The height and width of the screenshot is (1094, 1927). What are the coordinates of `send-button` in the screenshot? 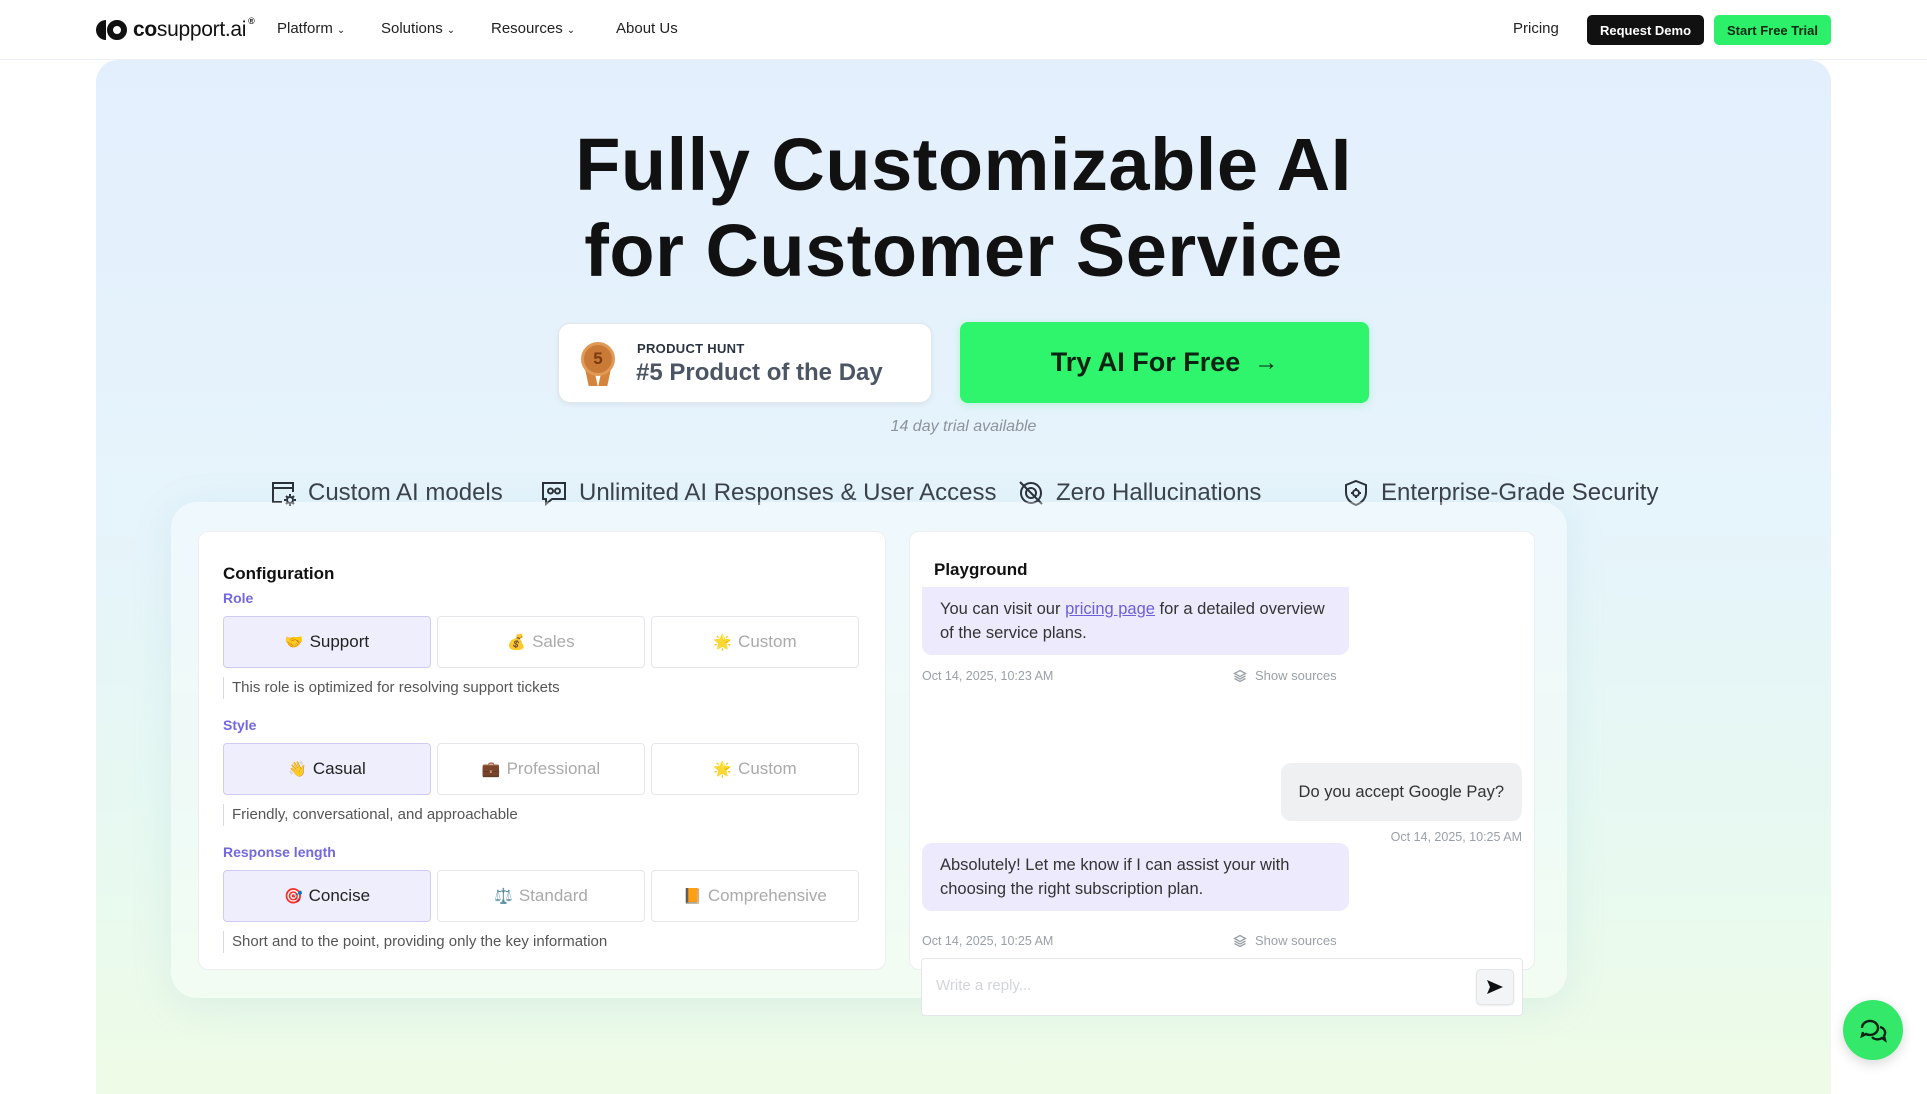 It's located at (1495, 987).